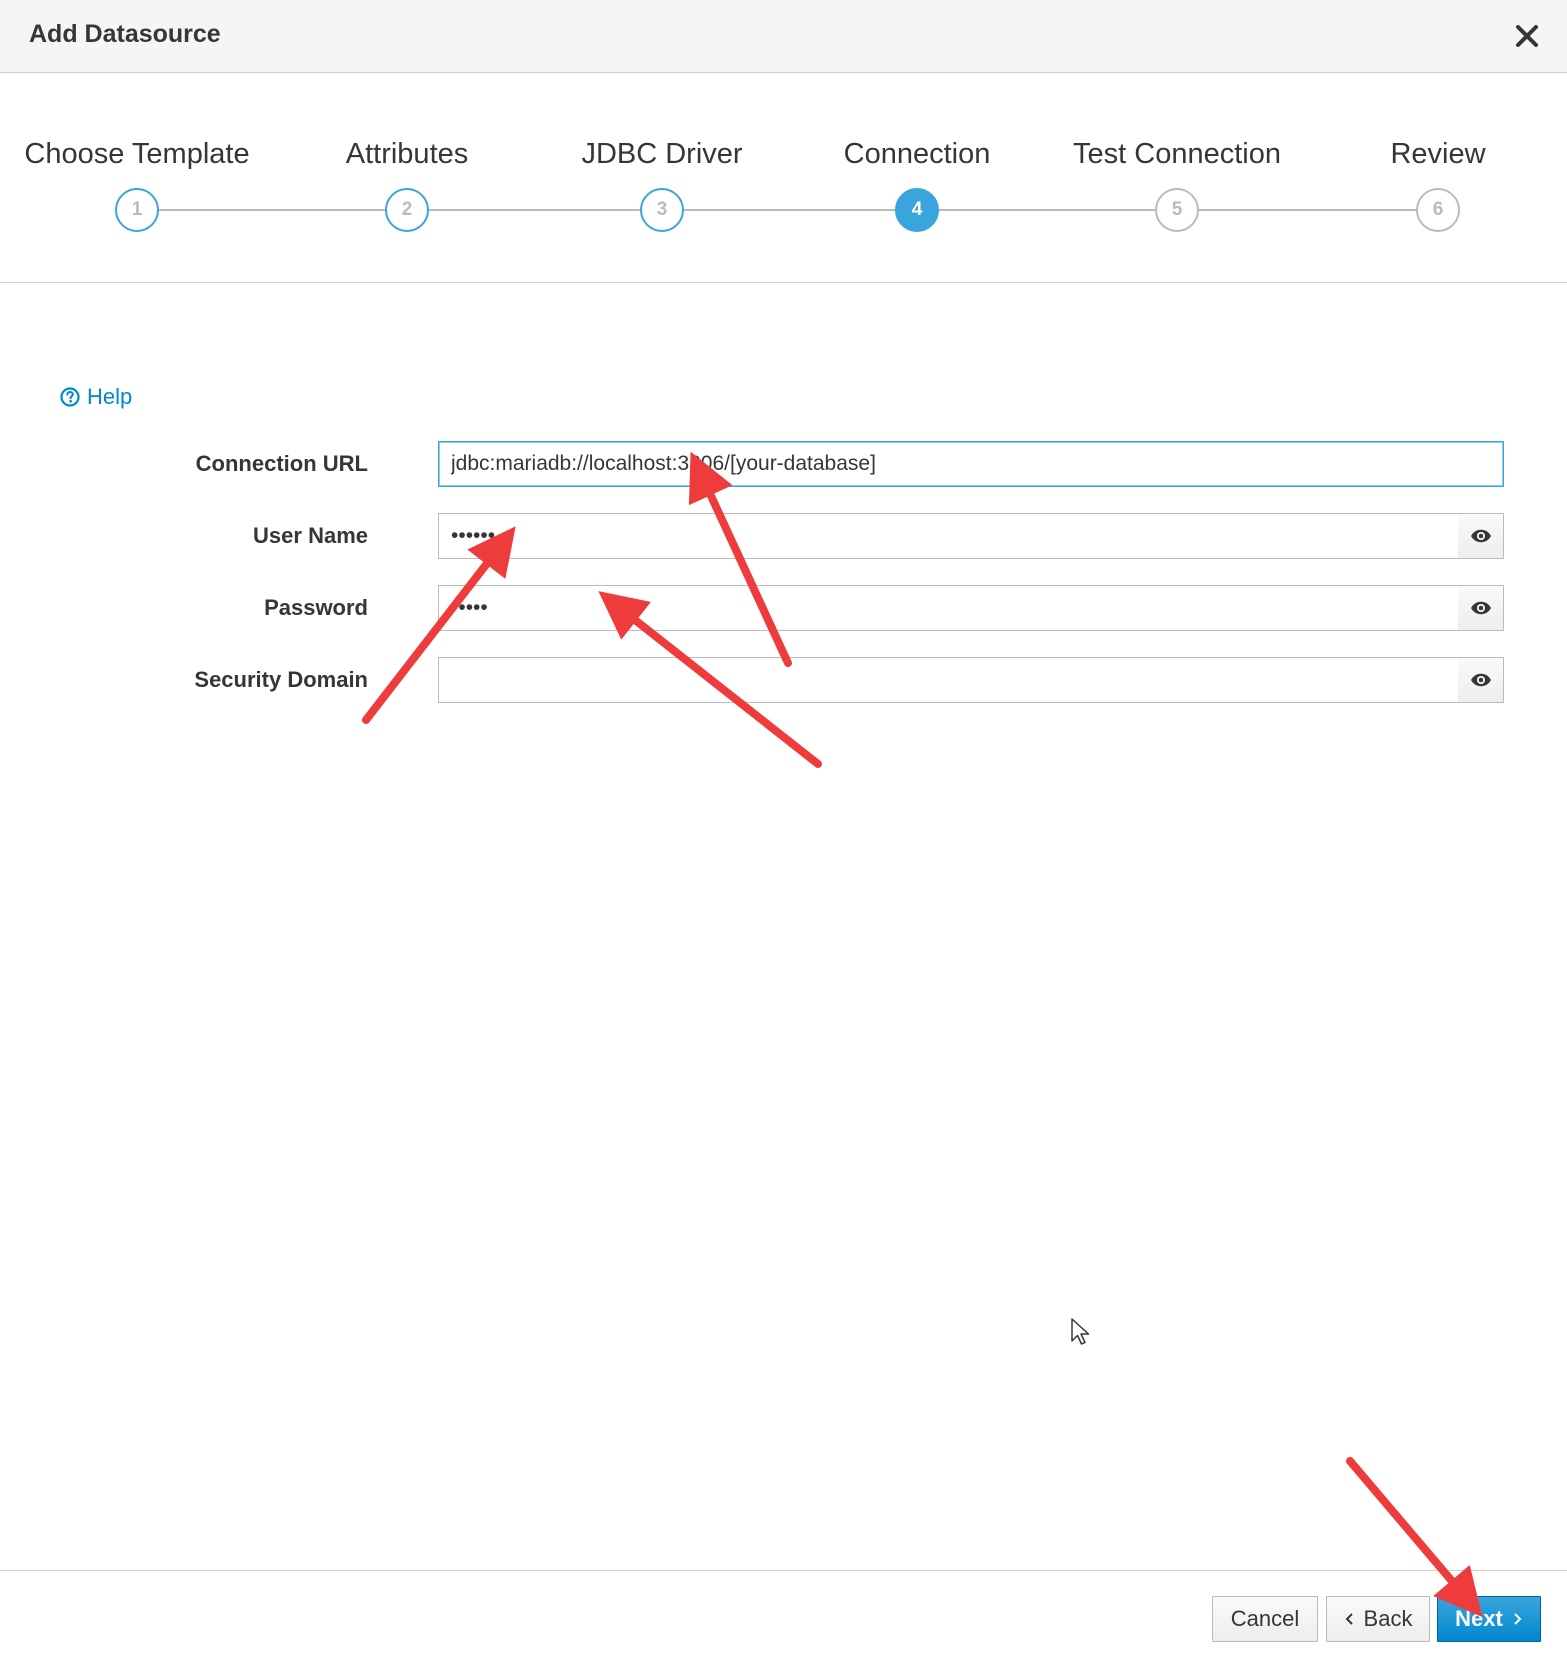 The height and width of the screenshot is (1664, 1567). What do you see at coordinates (740, 559) in the screenshot?
I see `arrow-to-connection-url` at bounding box center [740, 559].